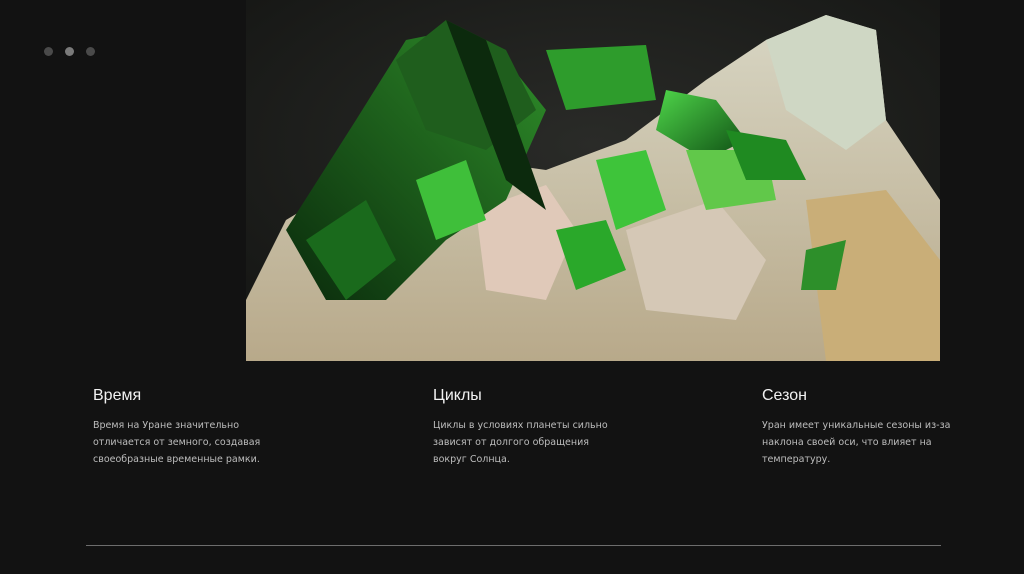 The image size is (1024, 574). What do you see at coordinates (117, 395) in the screenshot?
I see `column-title: Время` at bounding box center [117, 395].